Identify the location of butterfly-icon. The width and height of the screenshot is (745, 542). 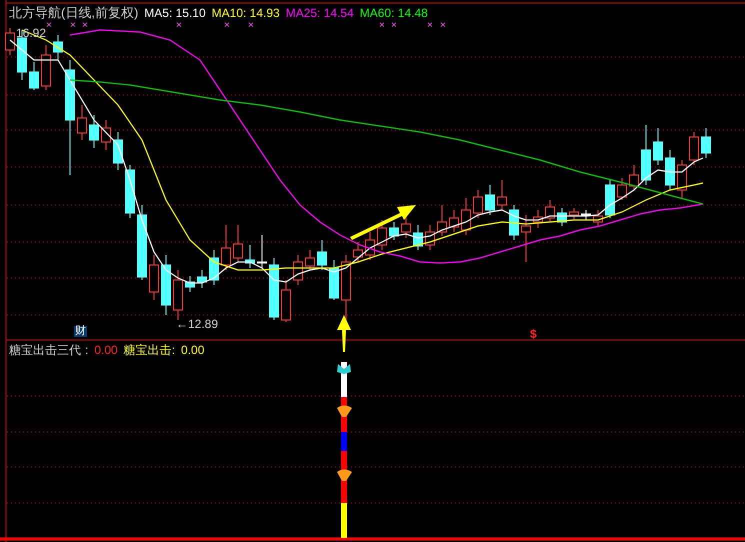
(344, 369).